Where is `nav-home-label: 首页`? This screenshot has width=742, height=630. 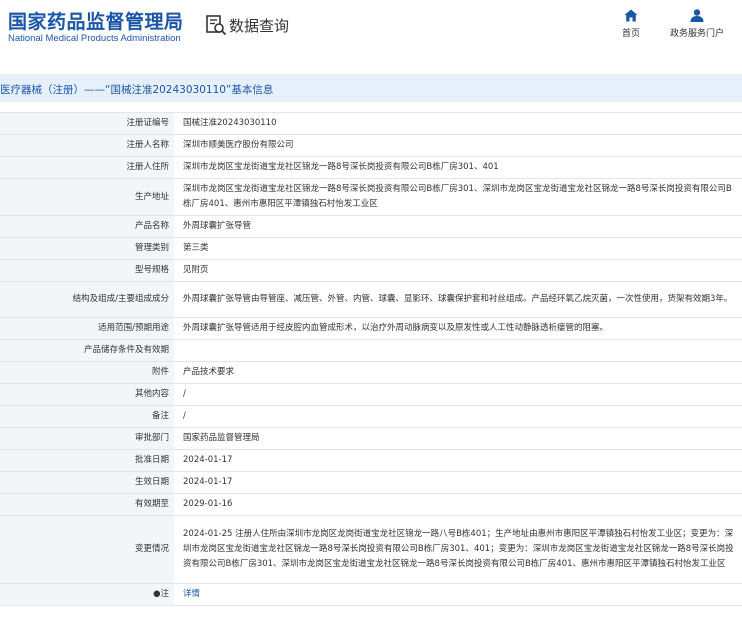
nav-home-label: 首页 is located at coordinates (630, 34).